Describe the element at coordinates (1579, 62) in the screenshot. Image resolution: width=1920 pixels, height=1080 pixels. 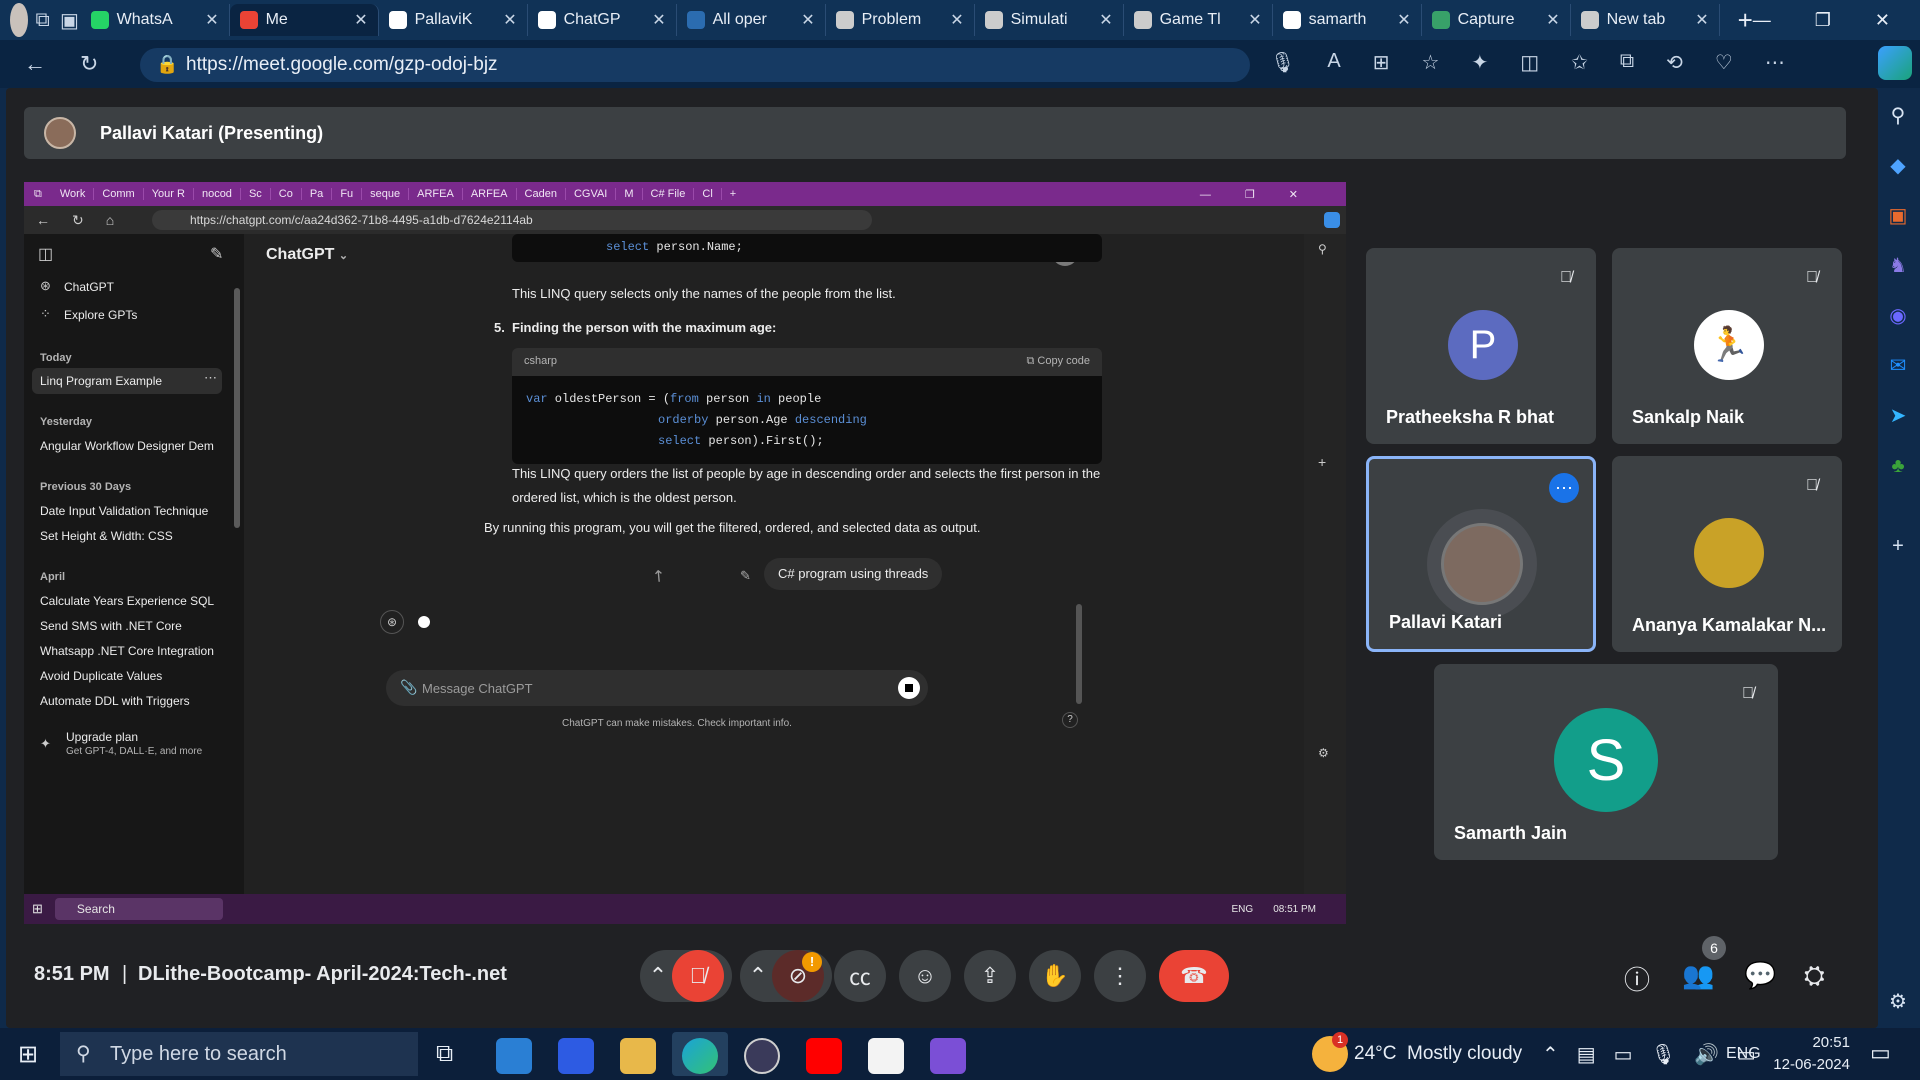
I see `favorites-icon: ✩` at that location.